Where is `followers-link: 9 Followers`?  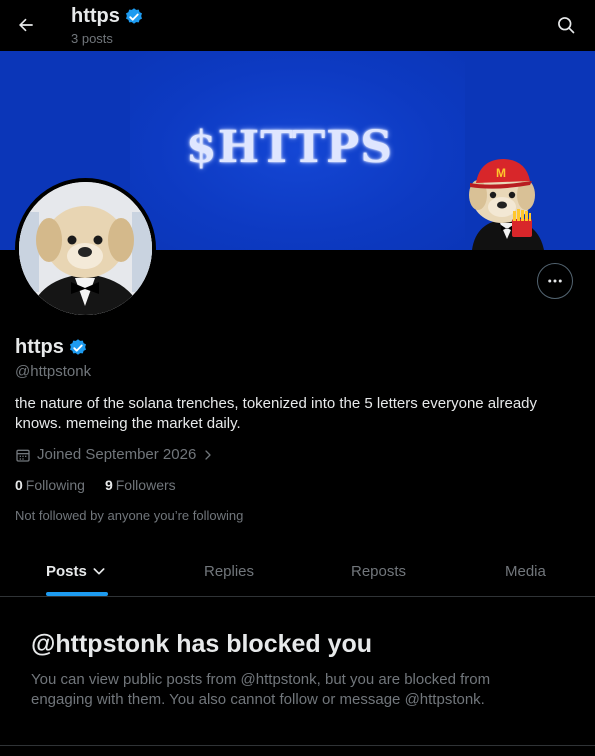 followers-link: 9 Followers is located at coordinates (140, 485).